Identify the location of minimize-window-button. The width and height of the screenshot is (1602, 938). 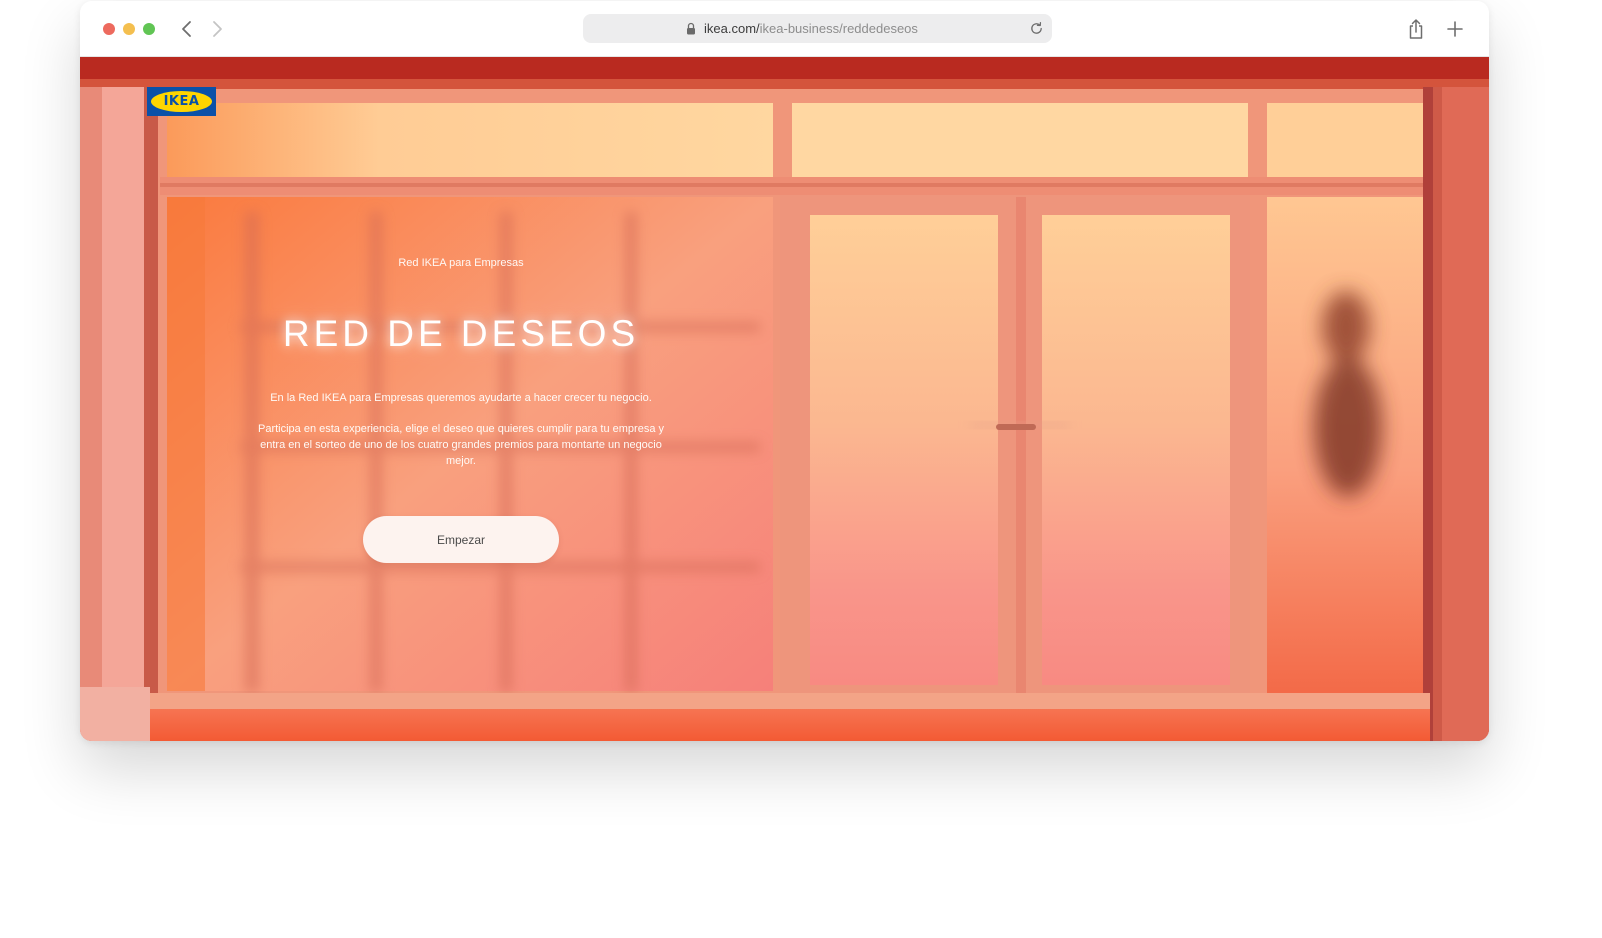
(129, 29).